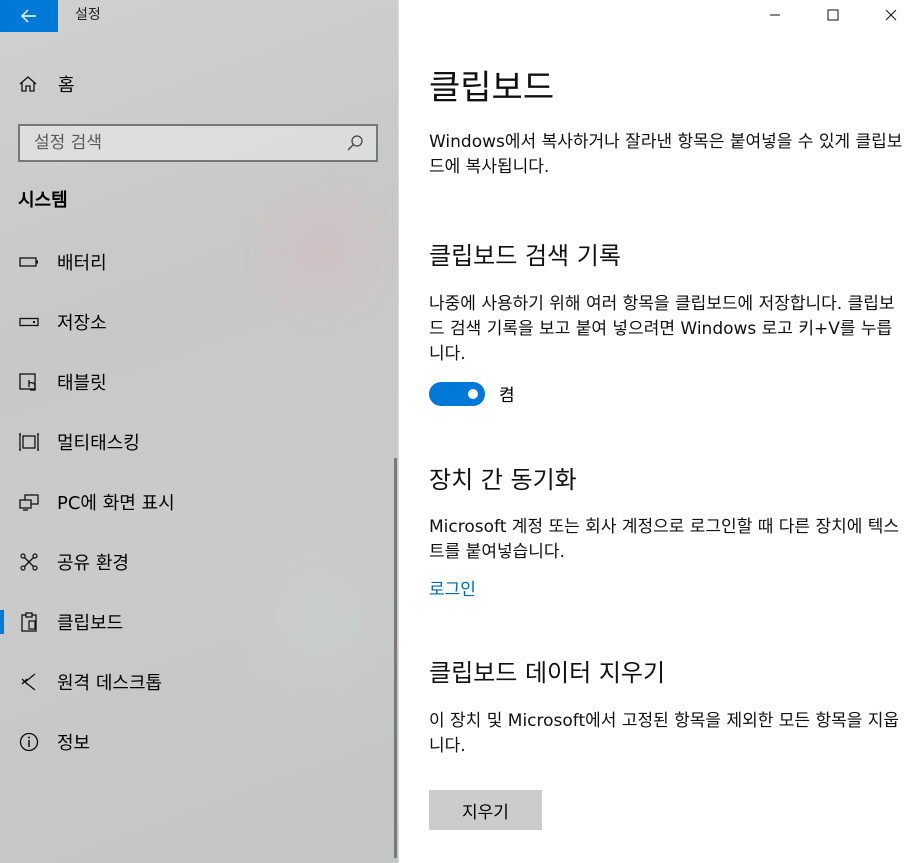 The width and height of the screenshot is (920, 863). Describe the element at coordinates (29, 442) in the screenshot. I see `multitasking-icon` at that location.